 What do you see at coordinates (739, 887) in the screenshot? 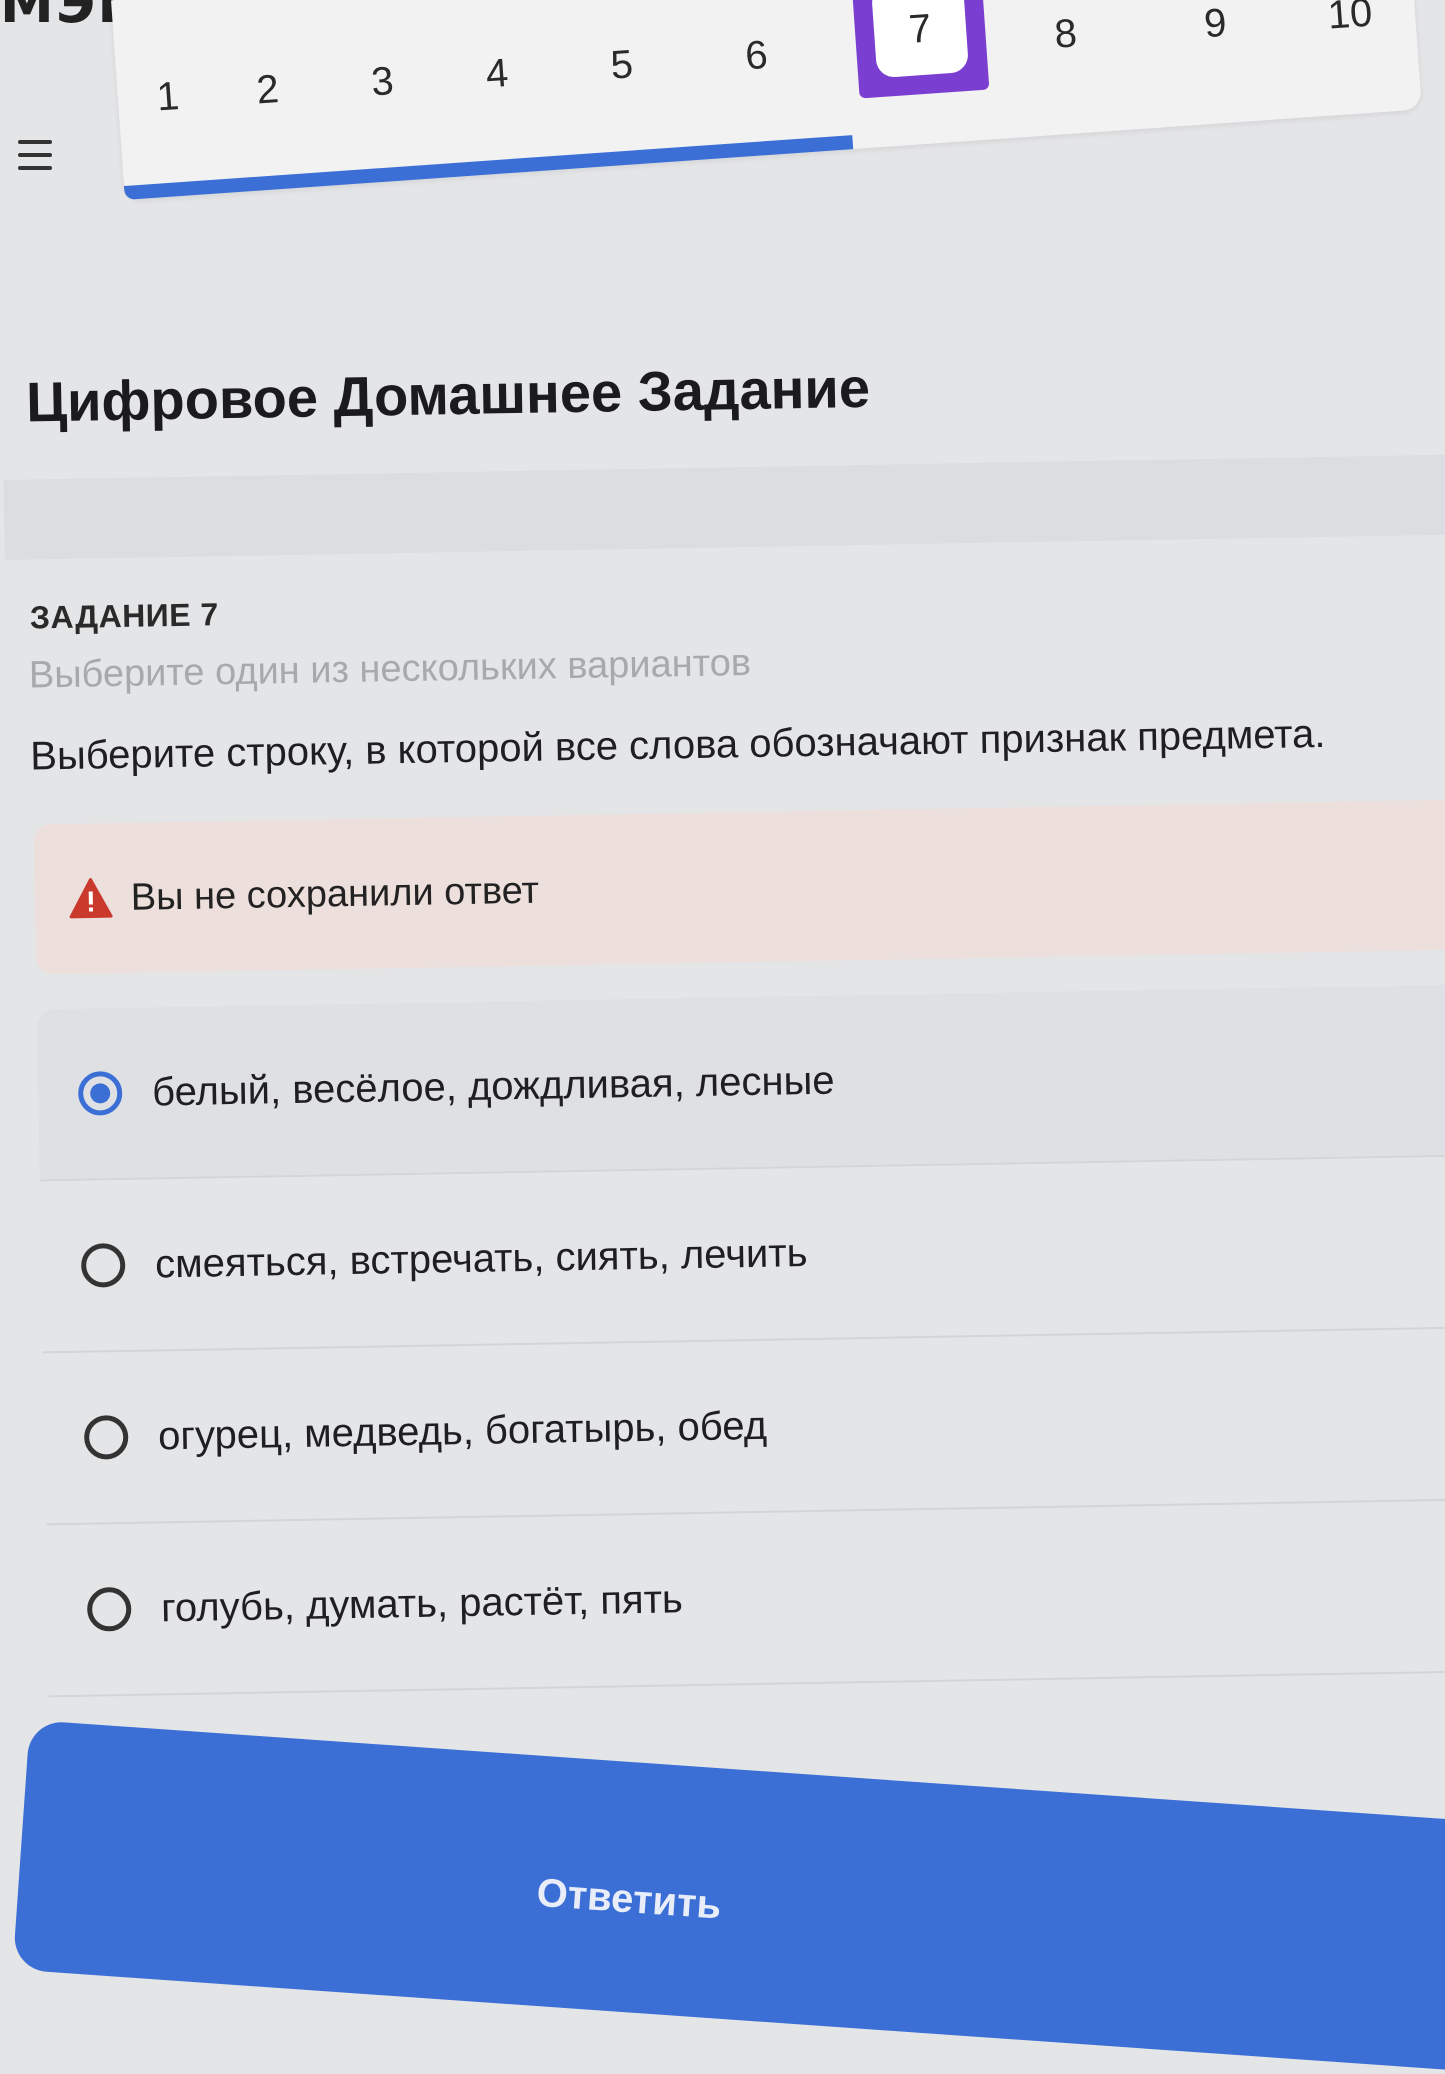
I see `unsaved-warning: Вы не сохранили ответ` at bounding box center [739, 887].